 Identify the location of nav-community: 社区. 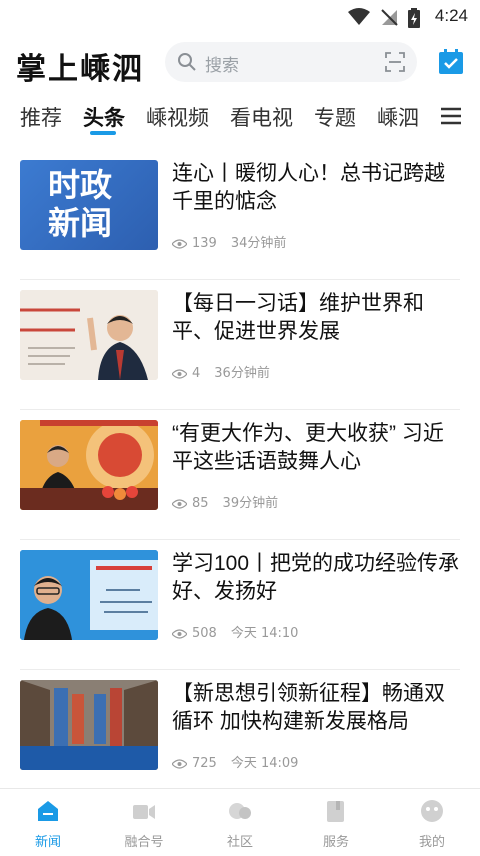
(240, 822).